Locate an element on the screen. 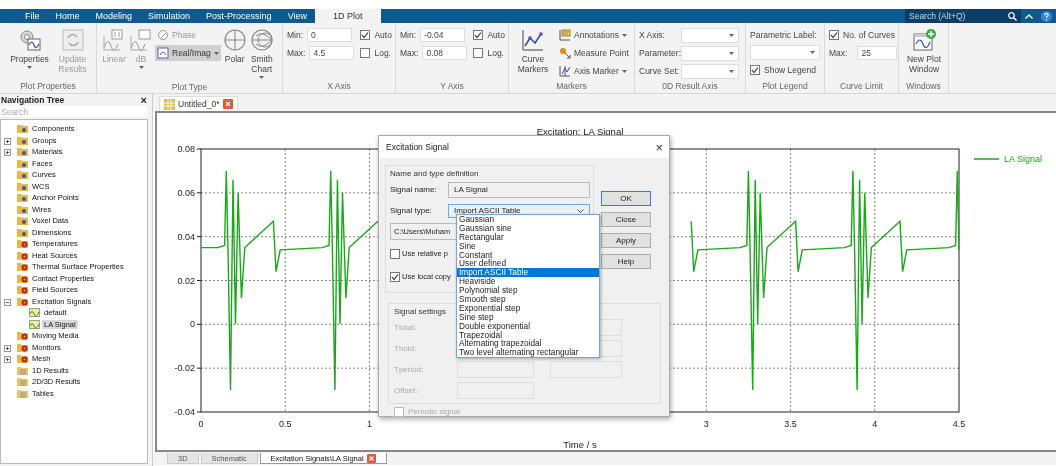 The image size is (1056, 466). ribbon-button: Real/Imag is located at coordinates (188, 53).